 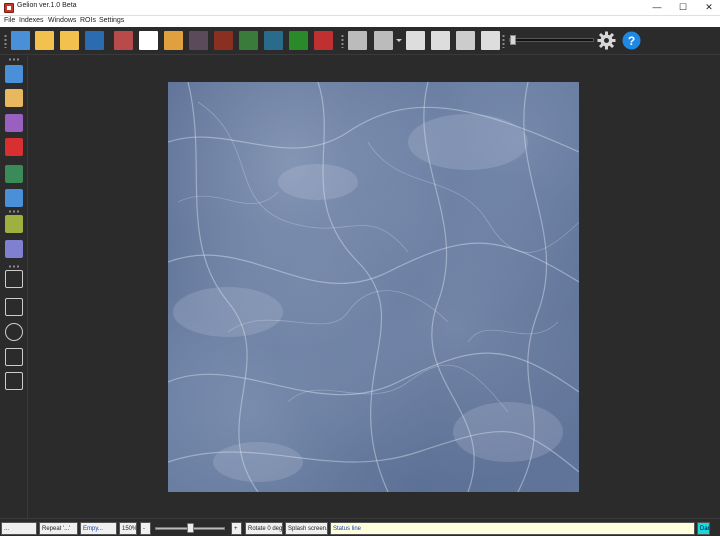 I want to click on glasses-icon, so click(x=14, y=174).